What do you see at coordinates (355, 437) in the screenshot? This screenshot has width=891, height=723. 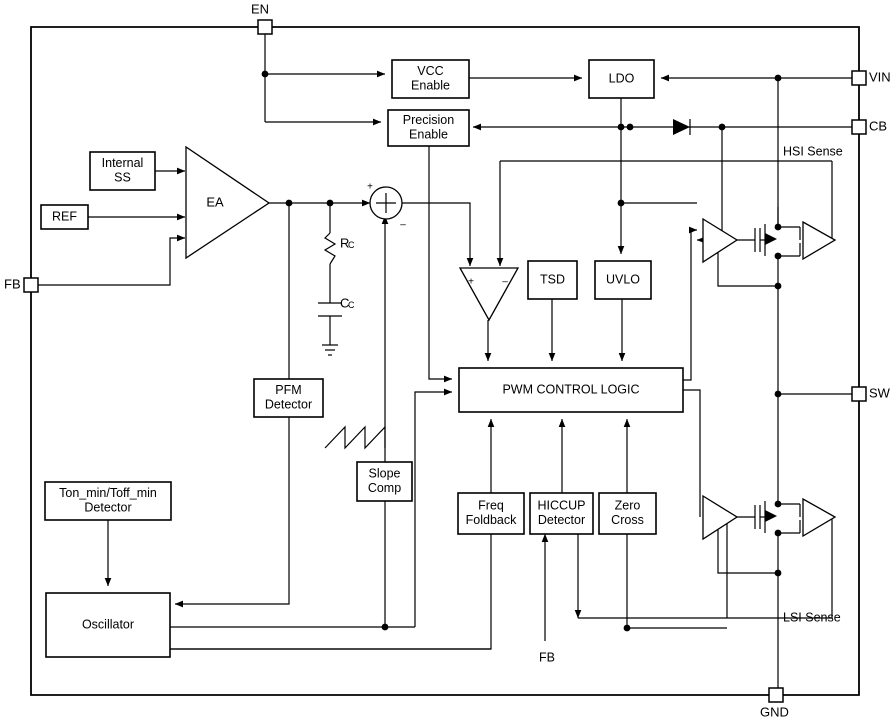 I see `sawtooth-waveform-icon` at bounding box center [355, 437].